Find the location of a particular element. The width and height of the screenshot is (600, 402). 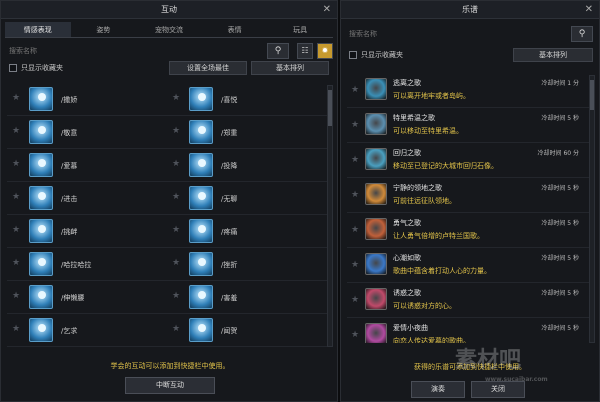

tab-pet: 宠物交流 is located at coordinates (169, 29).